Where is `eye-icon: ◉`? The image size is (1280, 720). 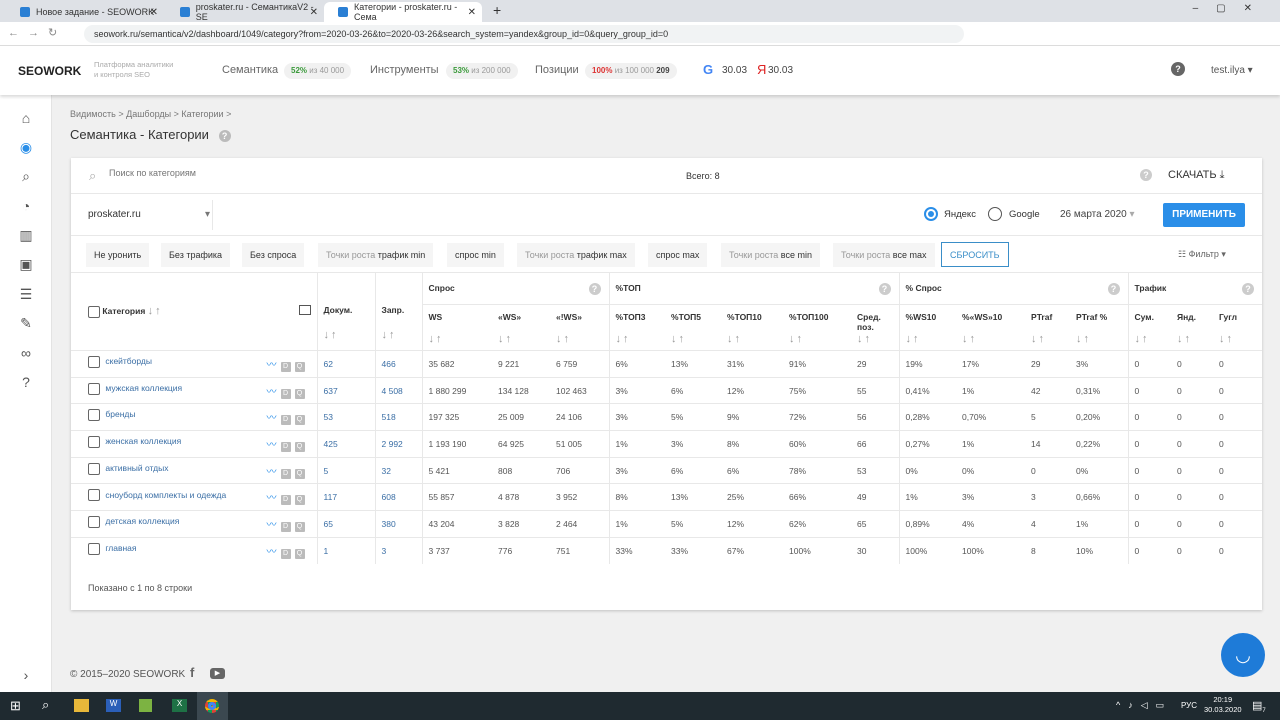
eye-icon: ◉ is located at coordinates (26, 147).